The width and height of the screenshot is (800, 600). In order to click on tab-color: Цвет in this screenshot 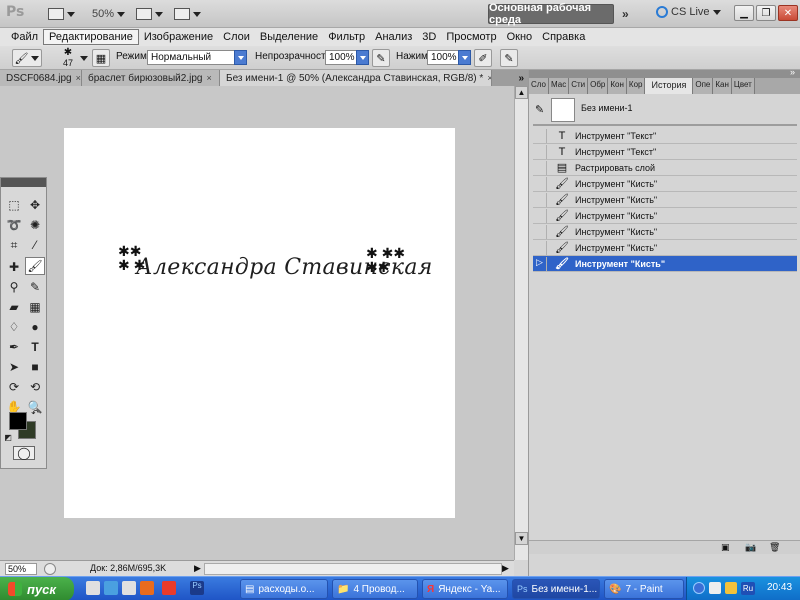, I will do `click(743, 86)`.